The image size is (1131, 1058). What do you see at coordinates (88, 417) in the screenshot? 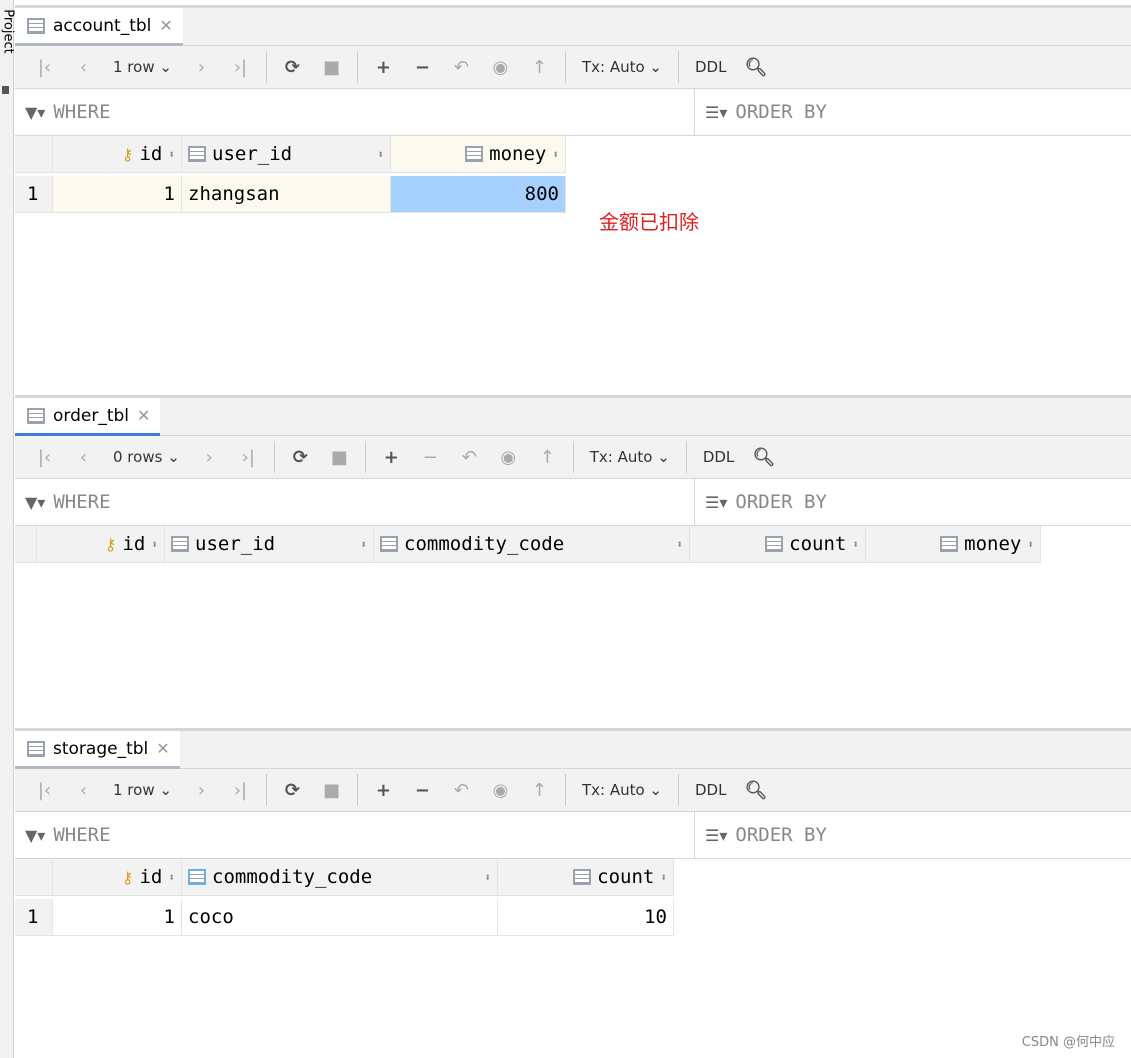
I see `tab-order_tbl: order_tbl ✕` at bounding box center [88, 417].